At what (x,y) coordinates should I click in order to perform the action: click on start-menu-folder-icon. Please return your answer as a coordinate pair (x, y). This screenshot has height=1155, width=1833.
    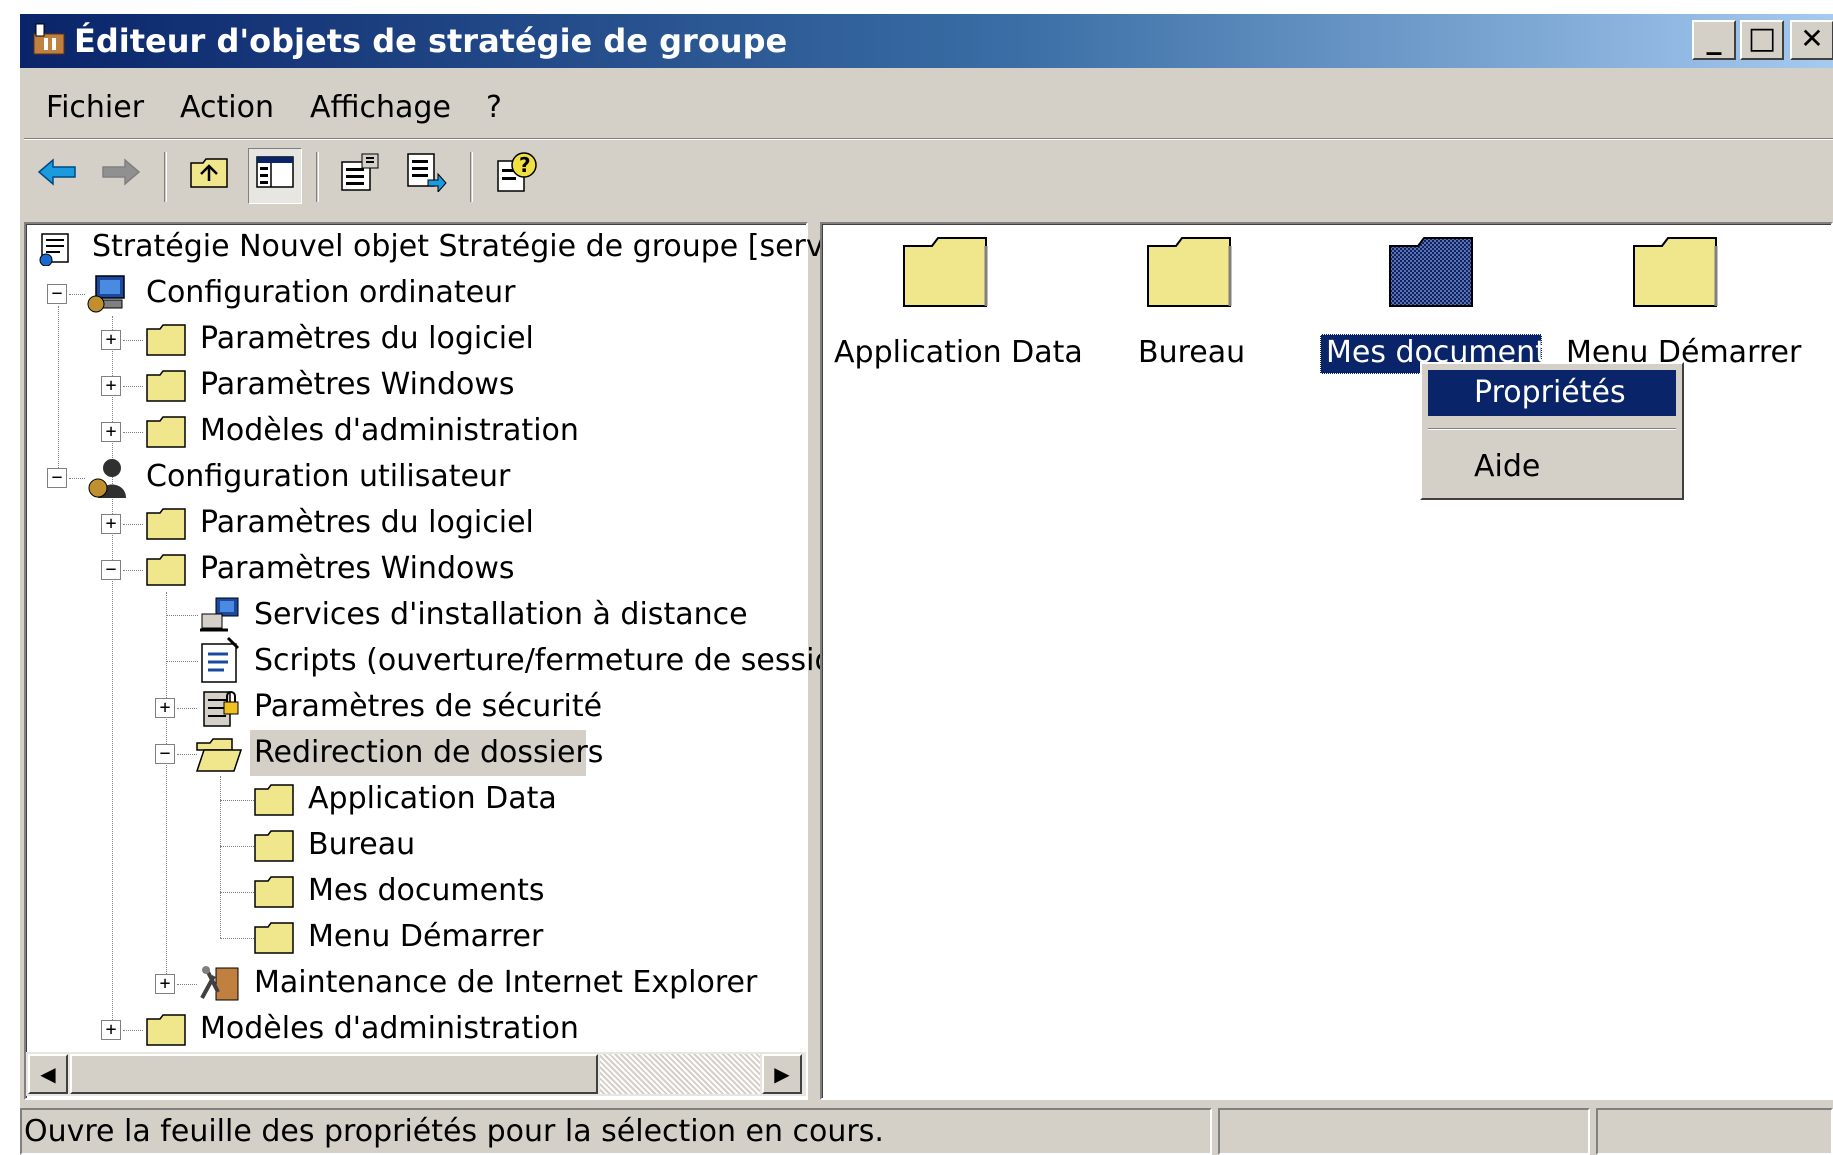
    Looking at the image, I should click on (1675, 276).